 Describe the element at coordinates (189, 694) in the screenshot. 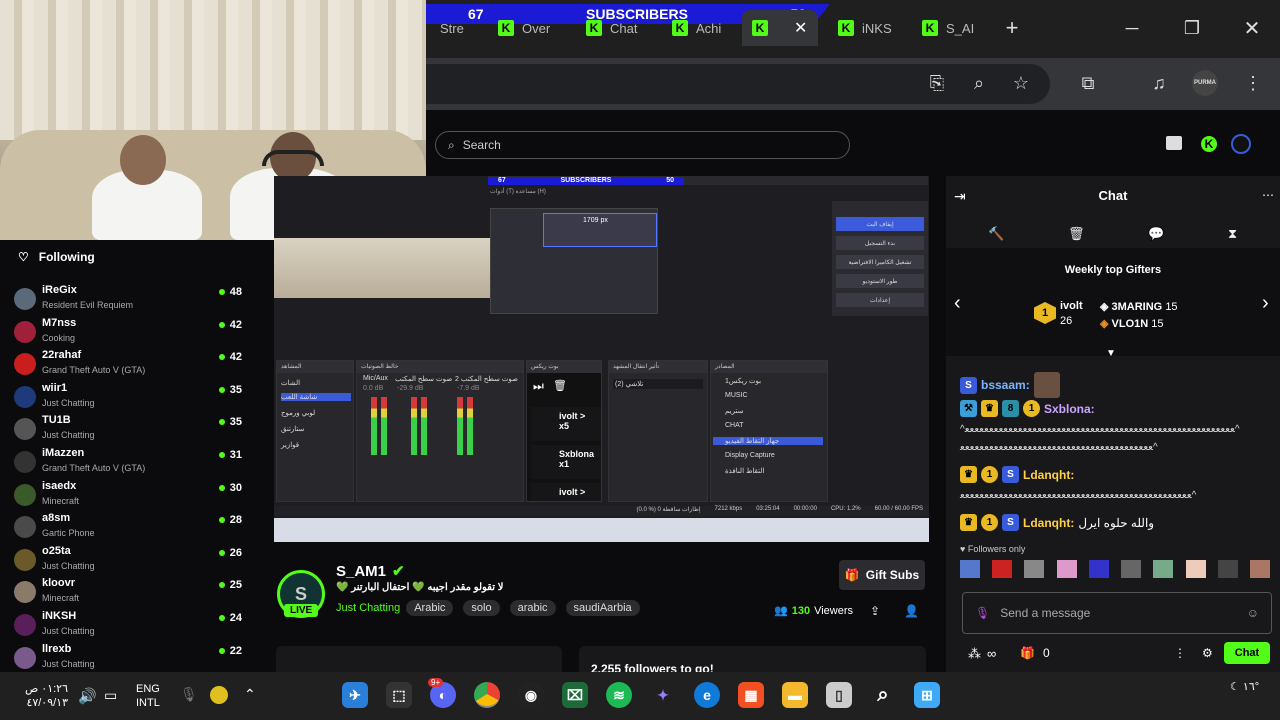

I see `mic-tray-icon: 🎙` at that location.